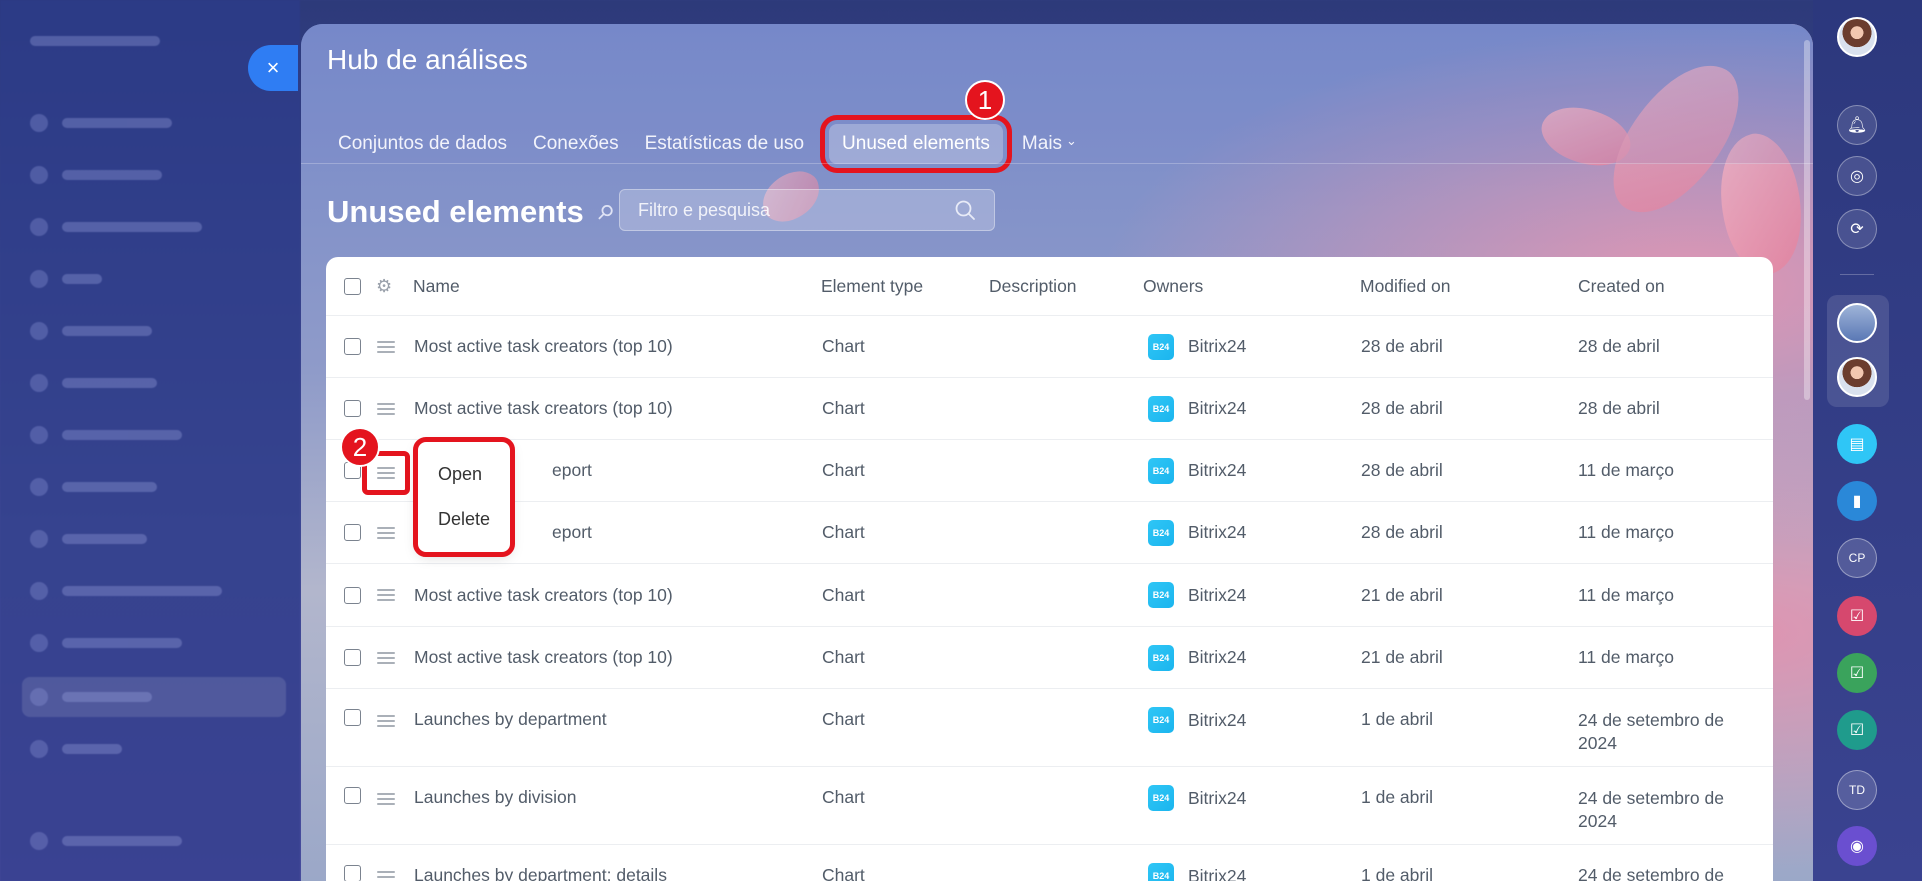  I want to click on column-header-description: Description, so click(1033, 286).